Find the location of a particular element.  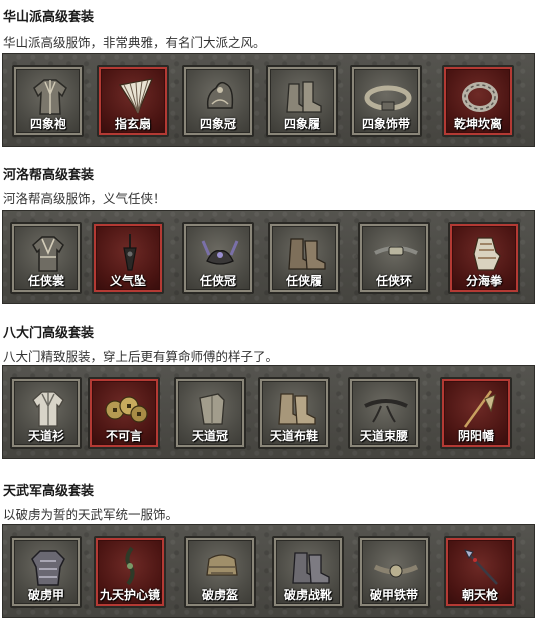

item-strip: 任侠裳 义气坠 任侠冠 任侠履 任侠环 分海拳 is located at coordinates (268, 257).